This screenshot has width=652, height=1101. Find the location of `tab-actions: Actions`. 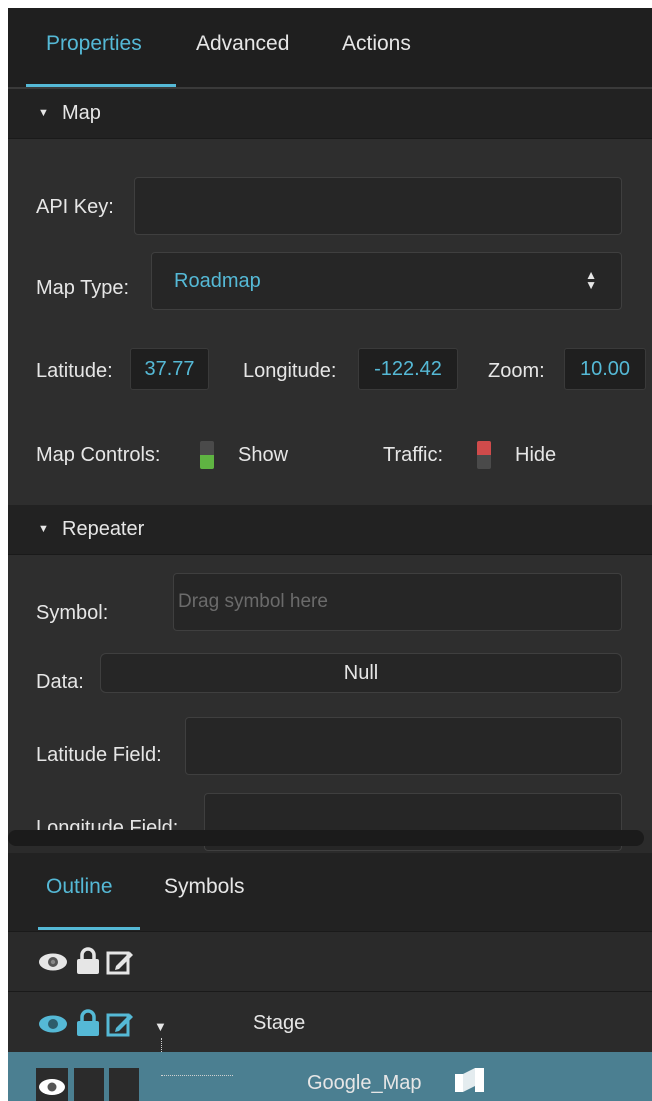

tab-actions: Actions is located at coordinates (376, 44).